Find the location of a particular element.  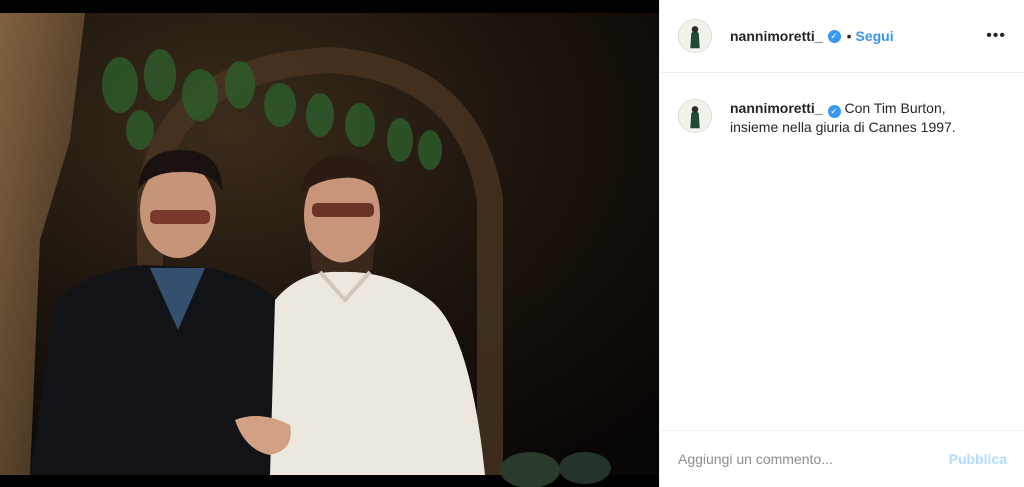

author-username: nannimoretti_ is located at coordinates (776, 36).